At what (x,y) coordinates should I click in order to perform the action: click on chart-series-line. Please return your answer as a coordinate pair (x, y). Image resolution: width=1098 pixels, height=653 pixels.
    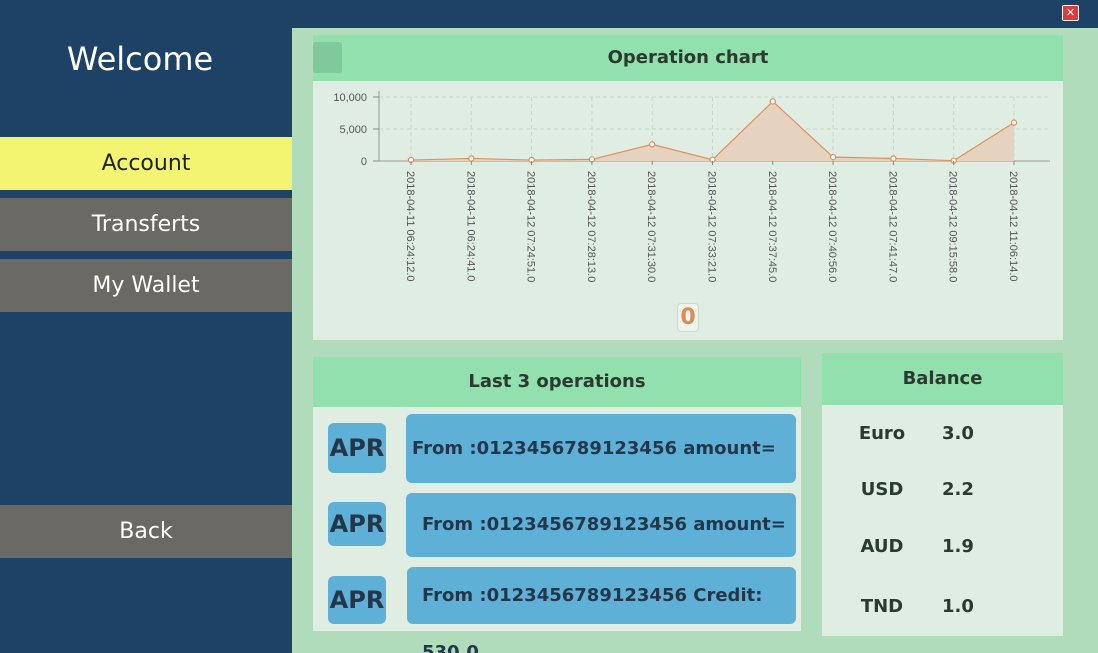
    Looking at the image, I should click on (712, 131).